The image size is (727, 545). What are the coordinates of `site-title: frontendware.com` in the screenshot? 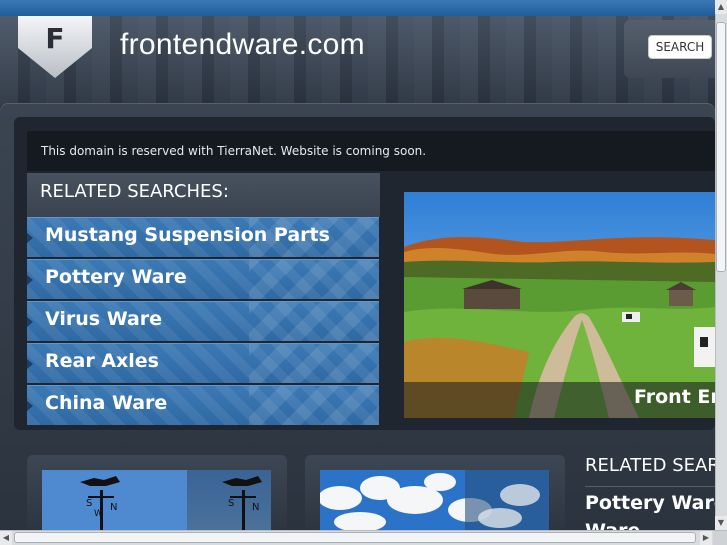 It's located at (242, 45).